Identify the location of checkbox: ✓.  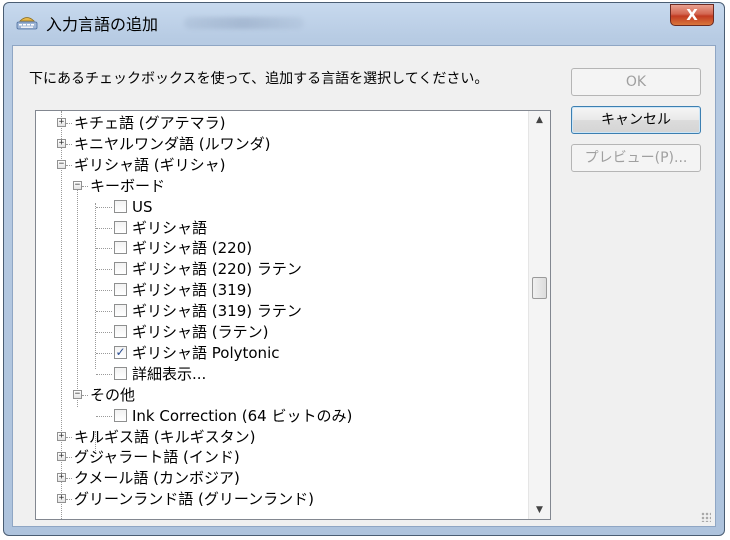
(120, 352).